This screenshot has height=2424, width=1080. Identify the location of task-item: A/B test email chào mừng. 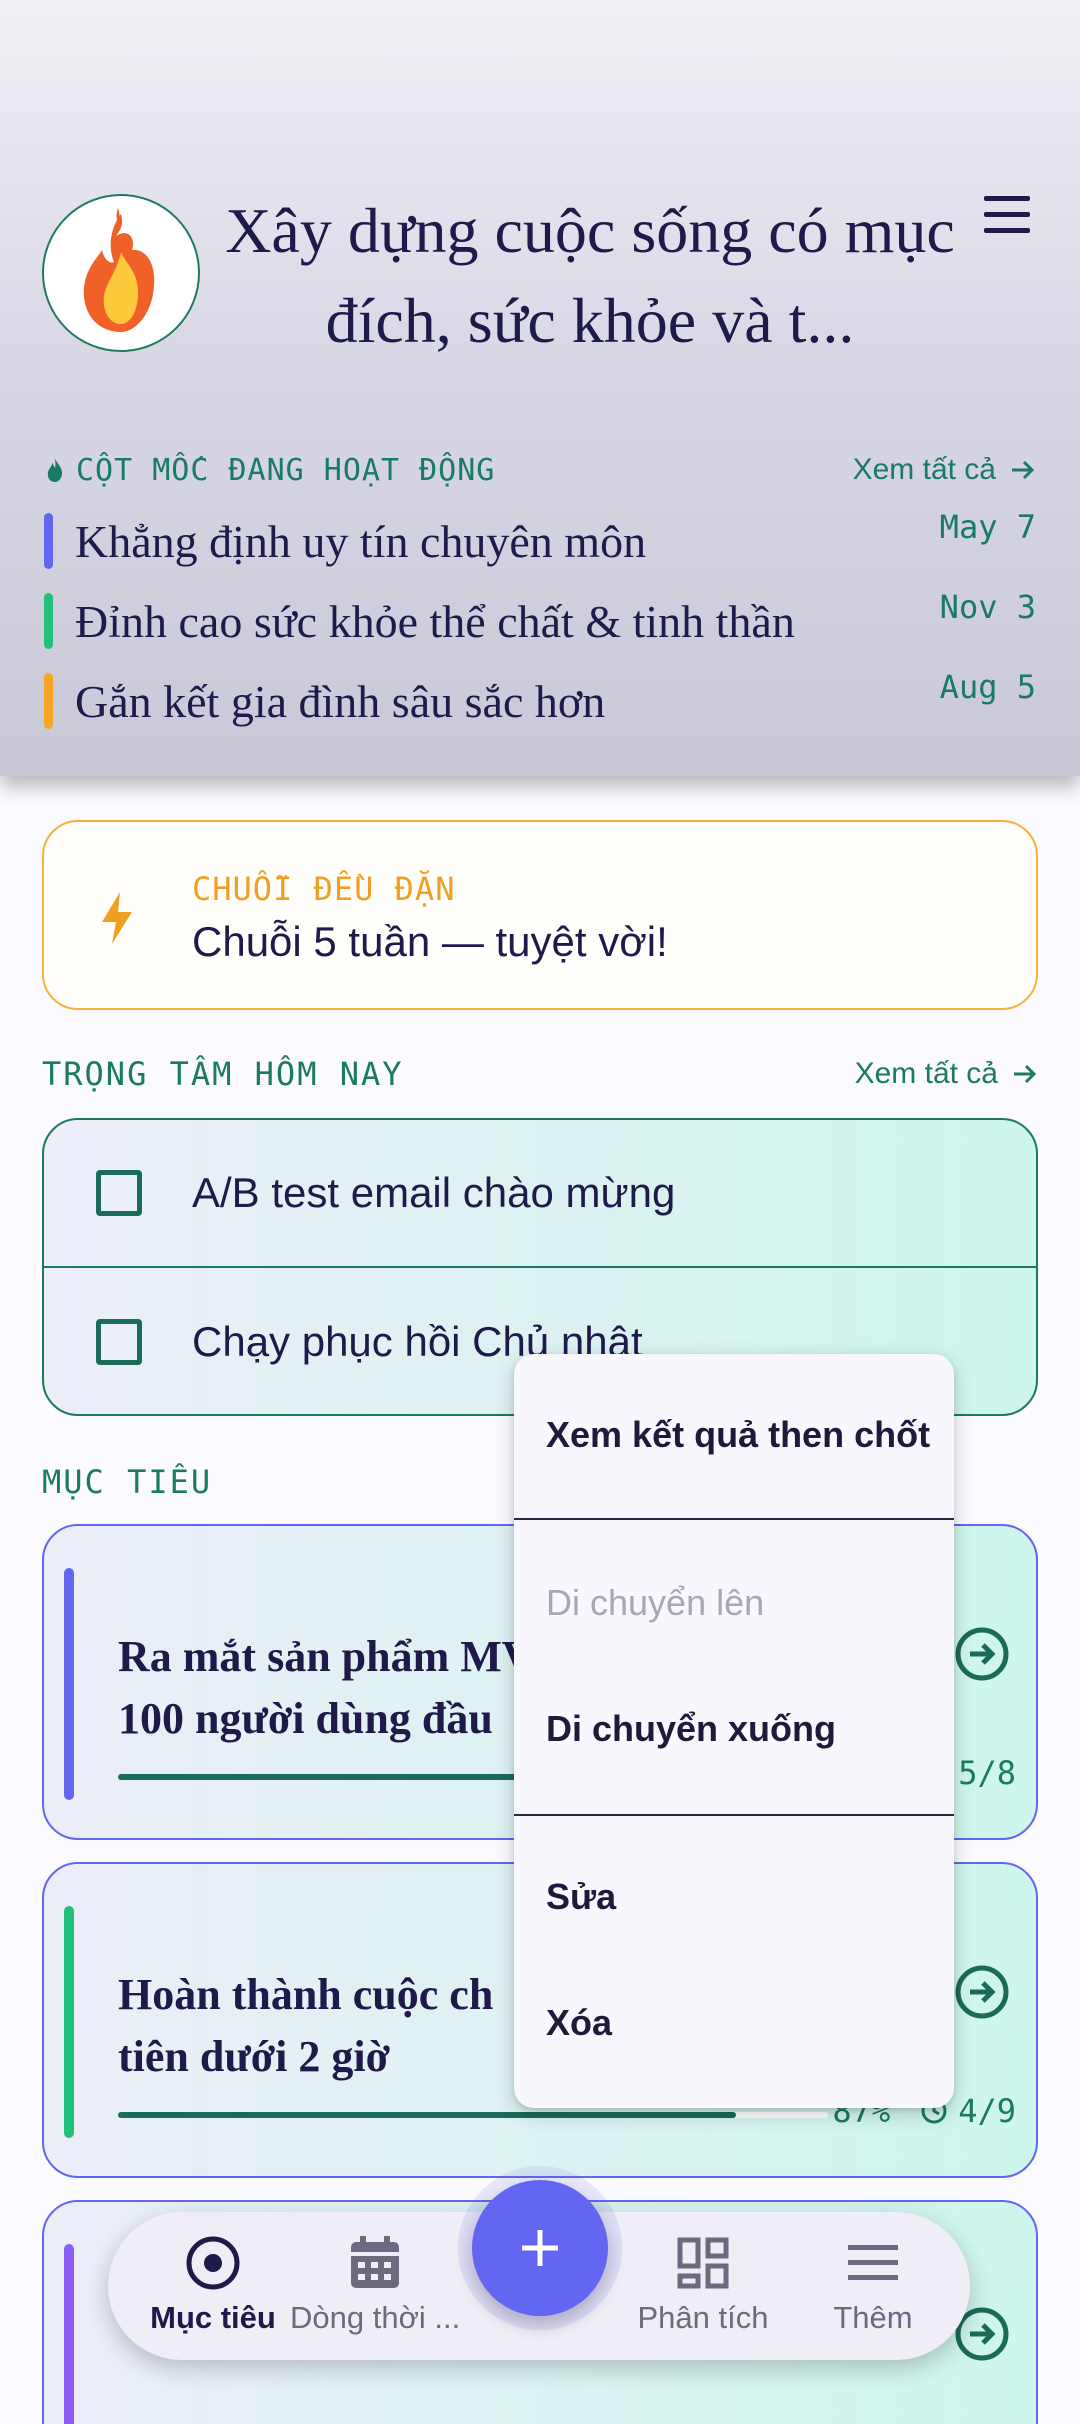
(540, 1194).